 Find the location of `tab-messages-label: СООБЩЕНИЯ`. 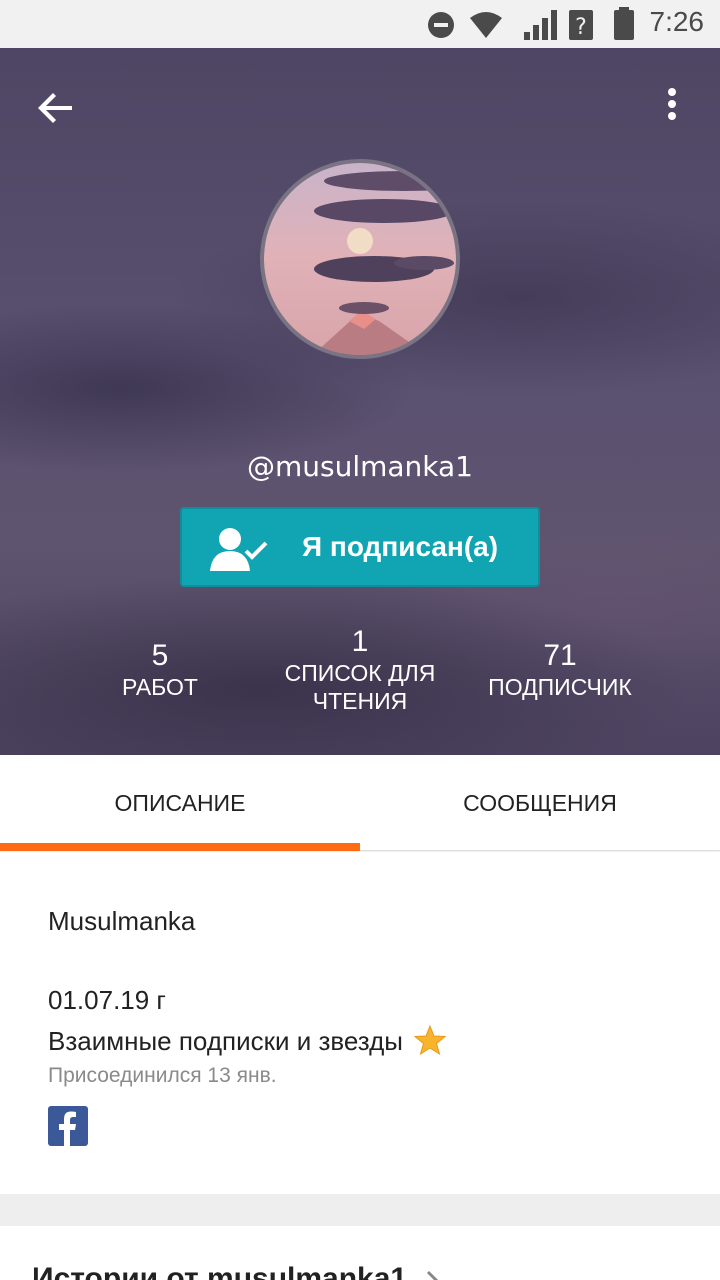

tab-messages-label: СООБЩЕНИЯ is located at coordinates (540, 803).